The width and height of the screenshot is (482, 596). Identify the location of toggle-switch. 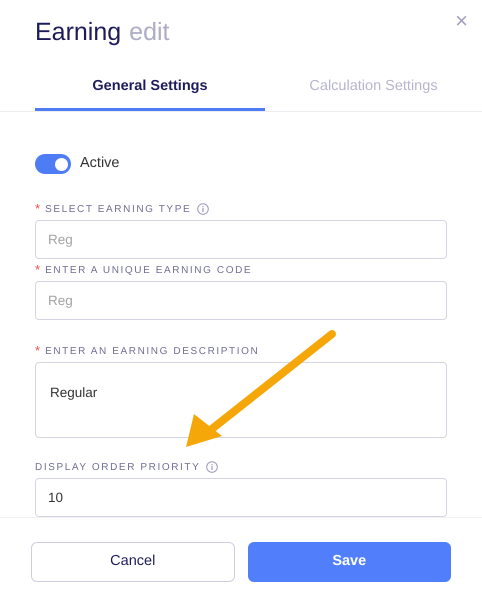
(53, 164).